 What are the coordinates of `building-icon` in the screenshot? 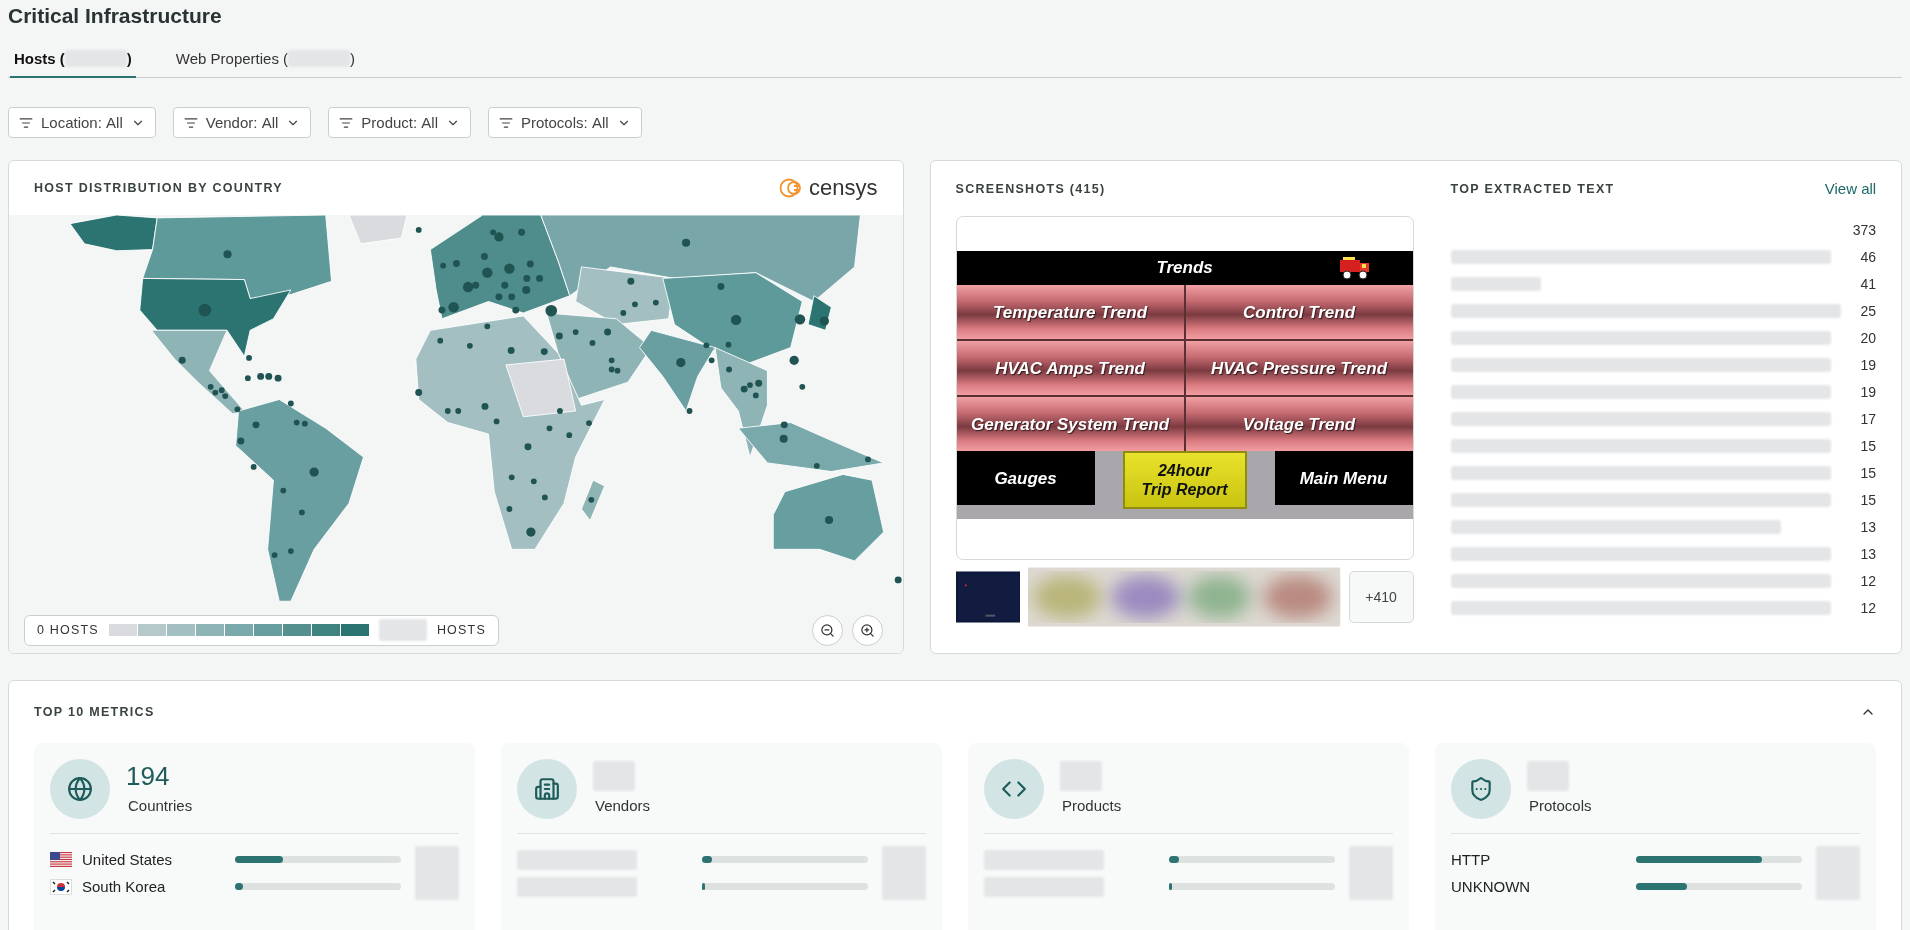 It's located at (547, 789).